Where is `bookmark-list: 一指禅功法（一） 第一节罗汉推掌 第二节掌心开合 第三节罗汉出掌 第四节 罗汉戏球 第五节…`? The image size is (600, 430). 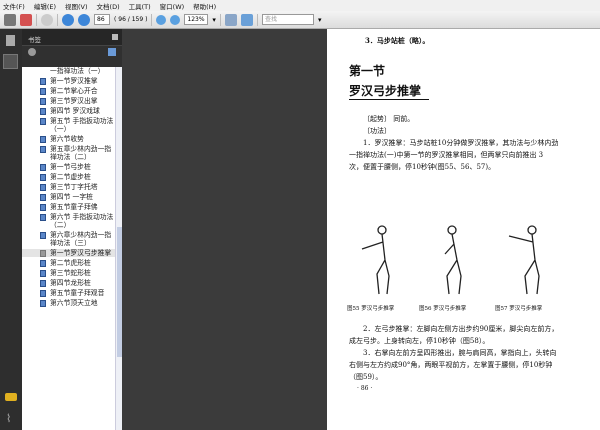
bookmark-list: 一指禅功法（一） 第一节罗汉推掌 第二节掌心开合 第三节罗汉出掌 第四节 罗汉戏球 第五节… is located at coordinates (72, 248).